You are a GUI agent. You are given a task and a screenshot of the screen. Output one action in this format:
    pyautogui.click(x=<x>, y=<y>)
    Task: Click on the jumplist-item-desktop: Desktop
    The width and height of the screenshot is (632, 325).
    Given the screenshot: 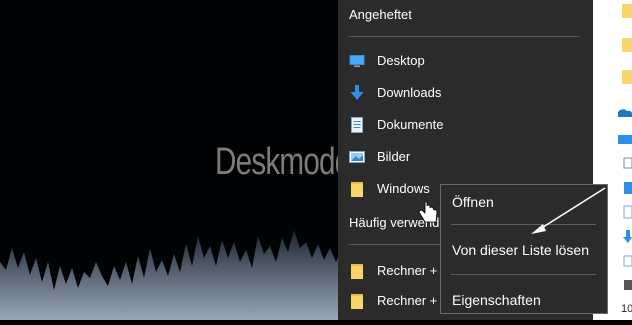 What is the action you would take?
    pyautogui.click(x=465, y=61)
    